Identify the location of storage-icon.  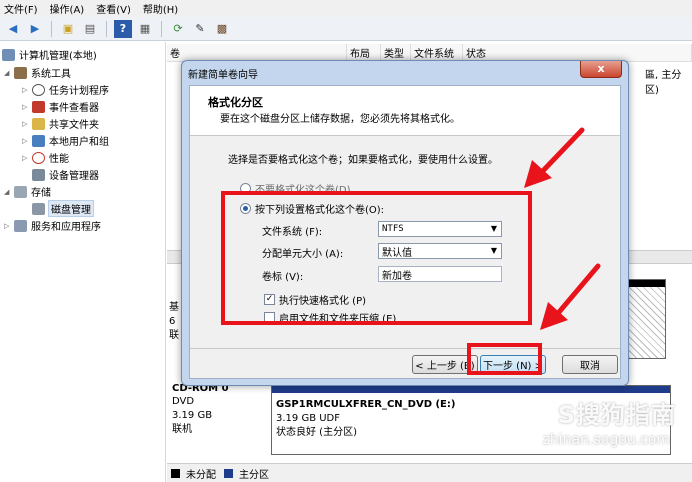
(20, 191).